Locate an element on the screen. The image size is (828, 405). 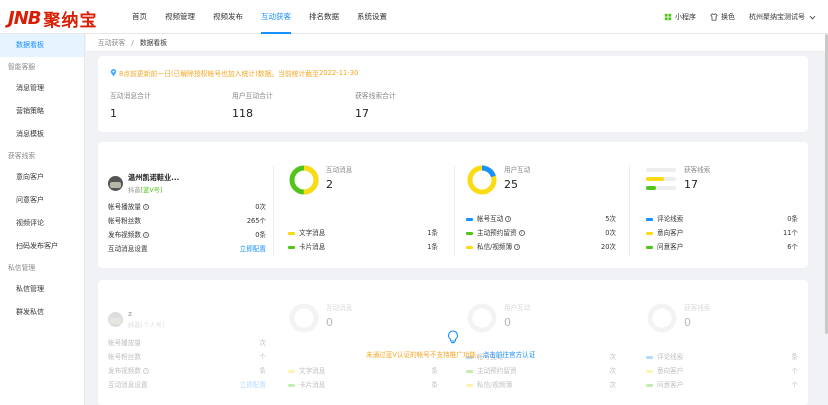
nav-home: 首页 is located at coordinates (139, 17).